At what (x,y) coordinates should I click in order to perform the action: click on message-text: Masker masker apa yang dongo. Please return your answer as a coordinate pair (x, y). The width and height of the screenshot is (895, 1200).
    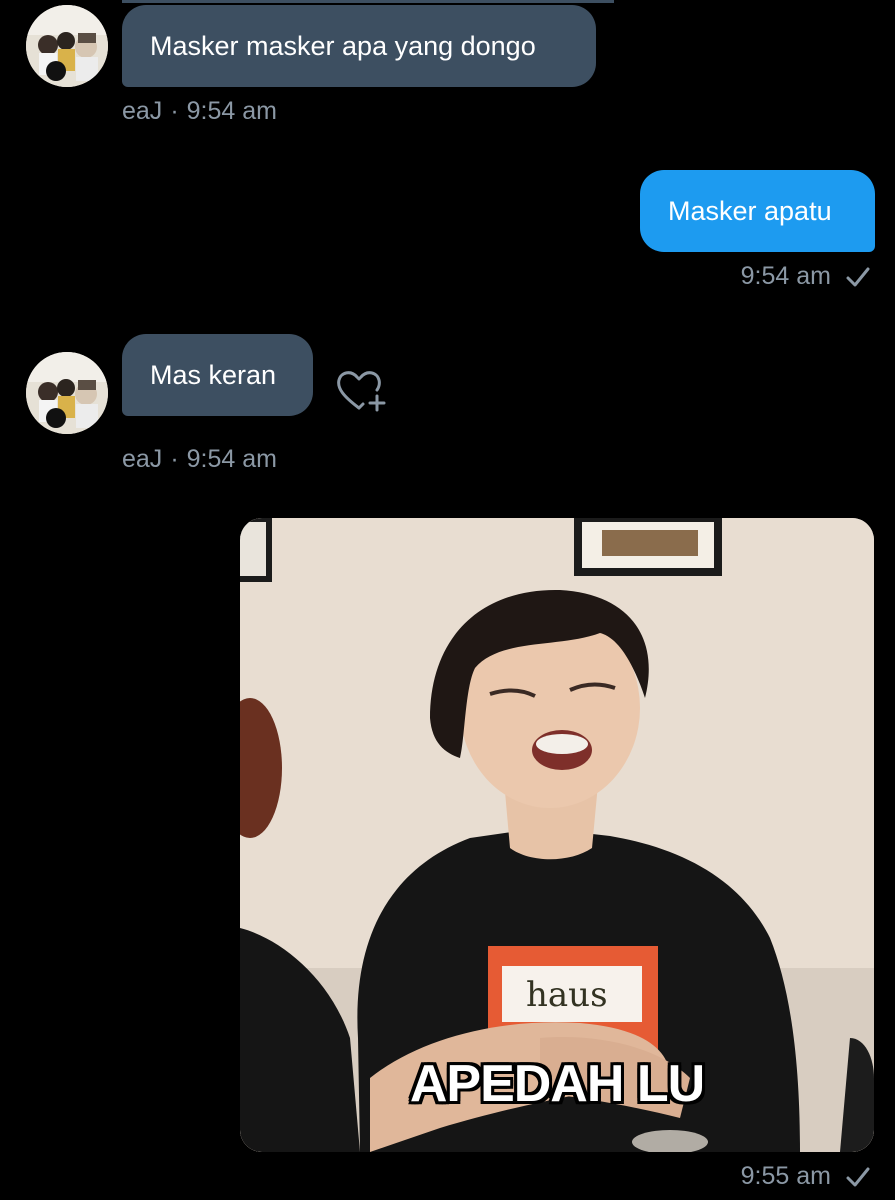
    Looking at the image, I should click on (343, 46).